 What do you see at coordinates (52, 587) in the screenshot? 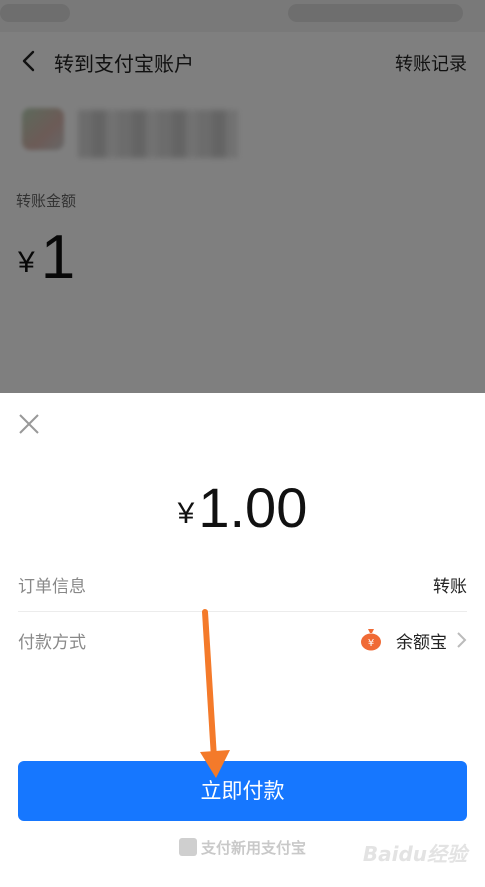
I see `order-info-label: 订单信息` at bounding box center [52, 587].